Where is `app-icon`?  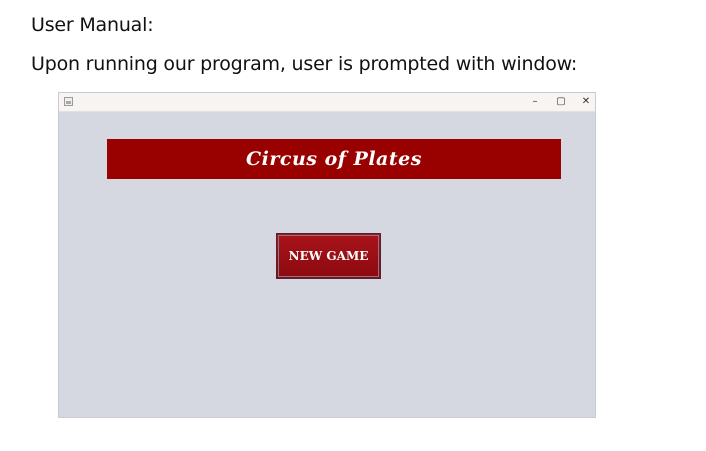
app-icon is located at coordinates (68, 101).